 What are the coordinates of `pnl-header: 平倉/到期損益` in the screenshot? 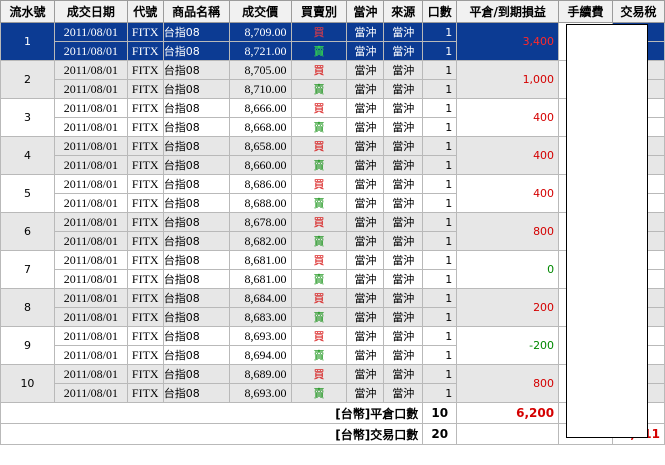 It's located at (508, 11).